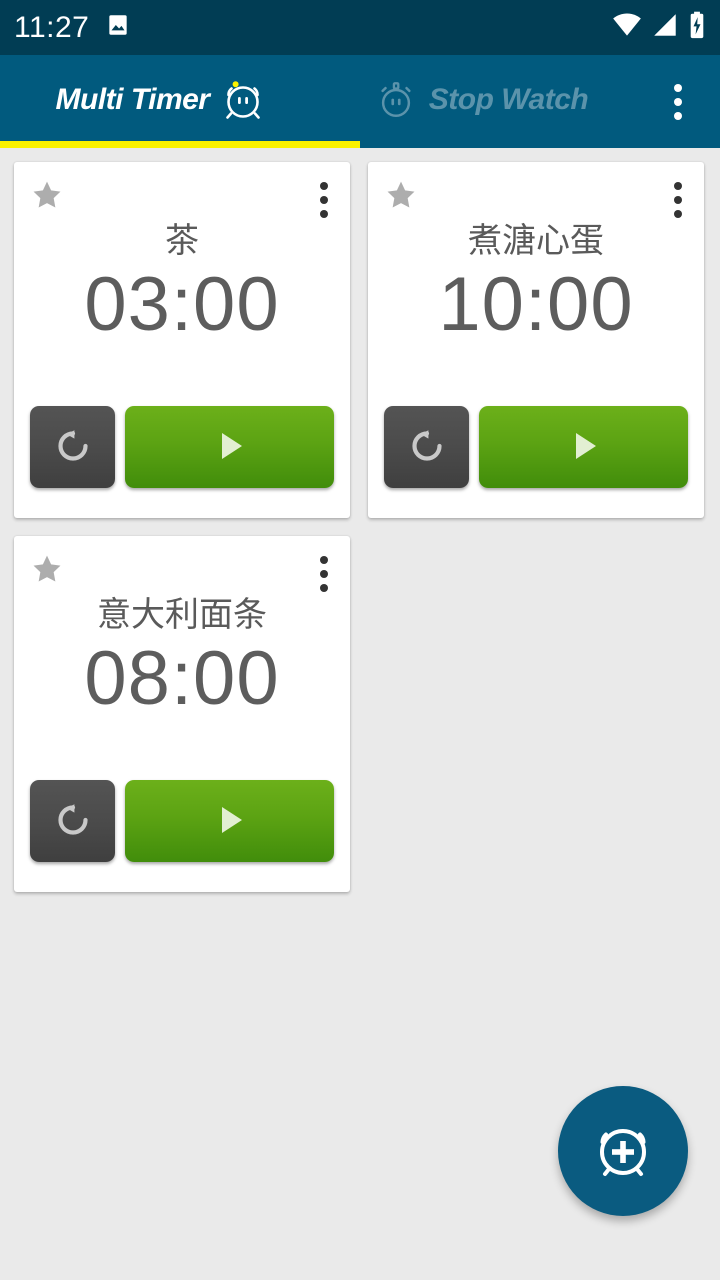 Image resolution: width=720 pixels, height=1280 pixels. Describe the element at coordinates (508, 99) in the screenshot. I see `tab-stop-watch-label: Stop Watch` at that location.